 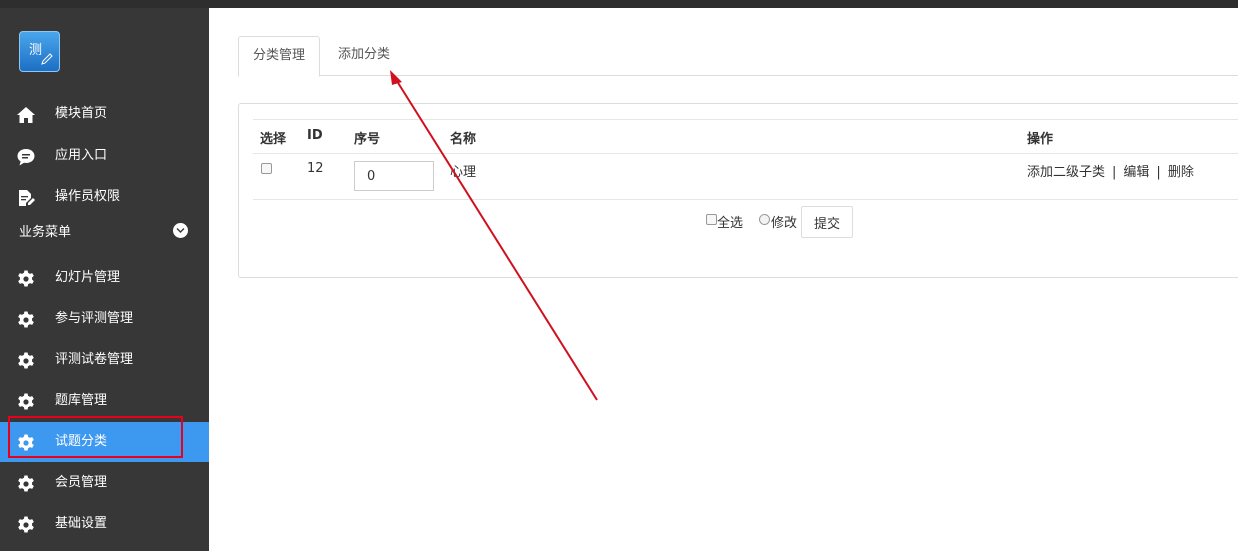 I want to click on row-select-checkbox, so click(x=266, y=168).